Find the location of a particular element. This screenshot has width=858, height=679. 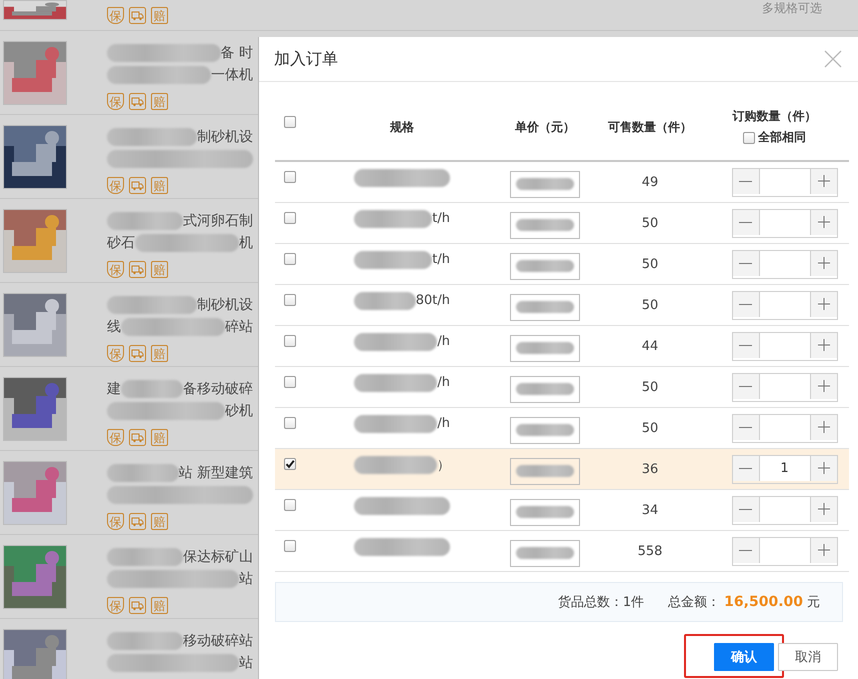

checkbox is located at coordinates (749, 138).